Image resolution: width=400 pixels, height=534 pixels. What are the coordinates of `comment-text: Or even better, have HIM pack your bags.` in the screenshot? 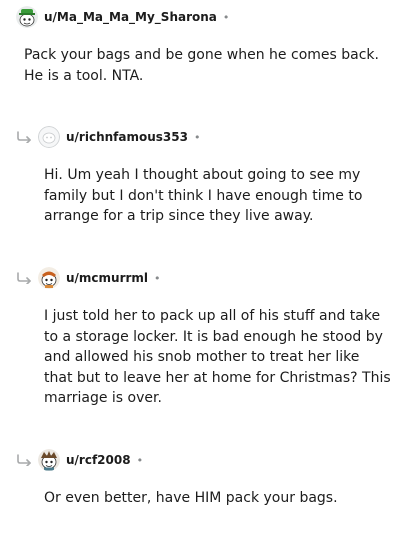 It's located at (191, 498).